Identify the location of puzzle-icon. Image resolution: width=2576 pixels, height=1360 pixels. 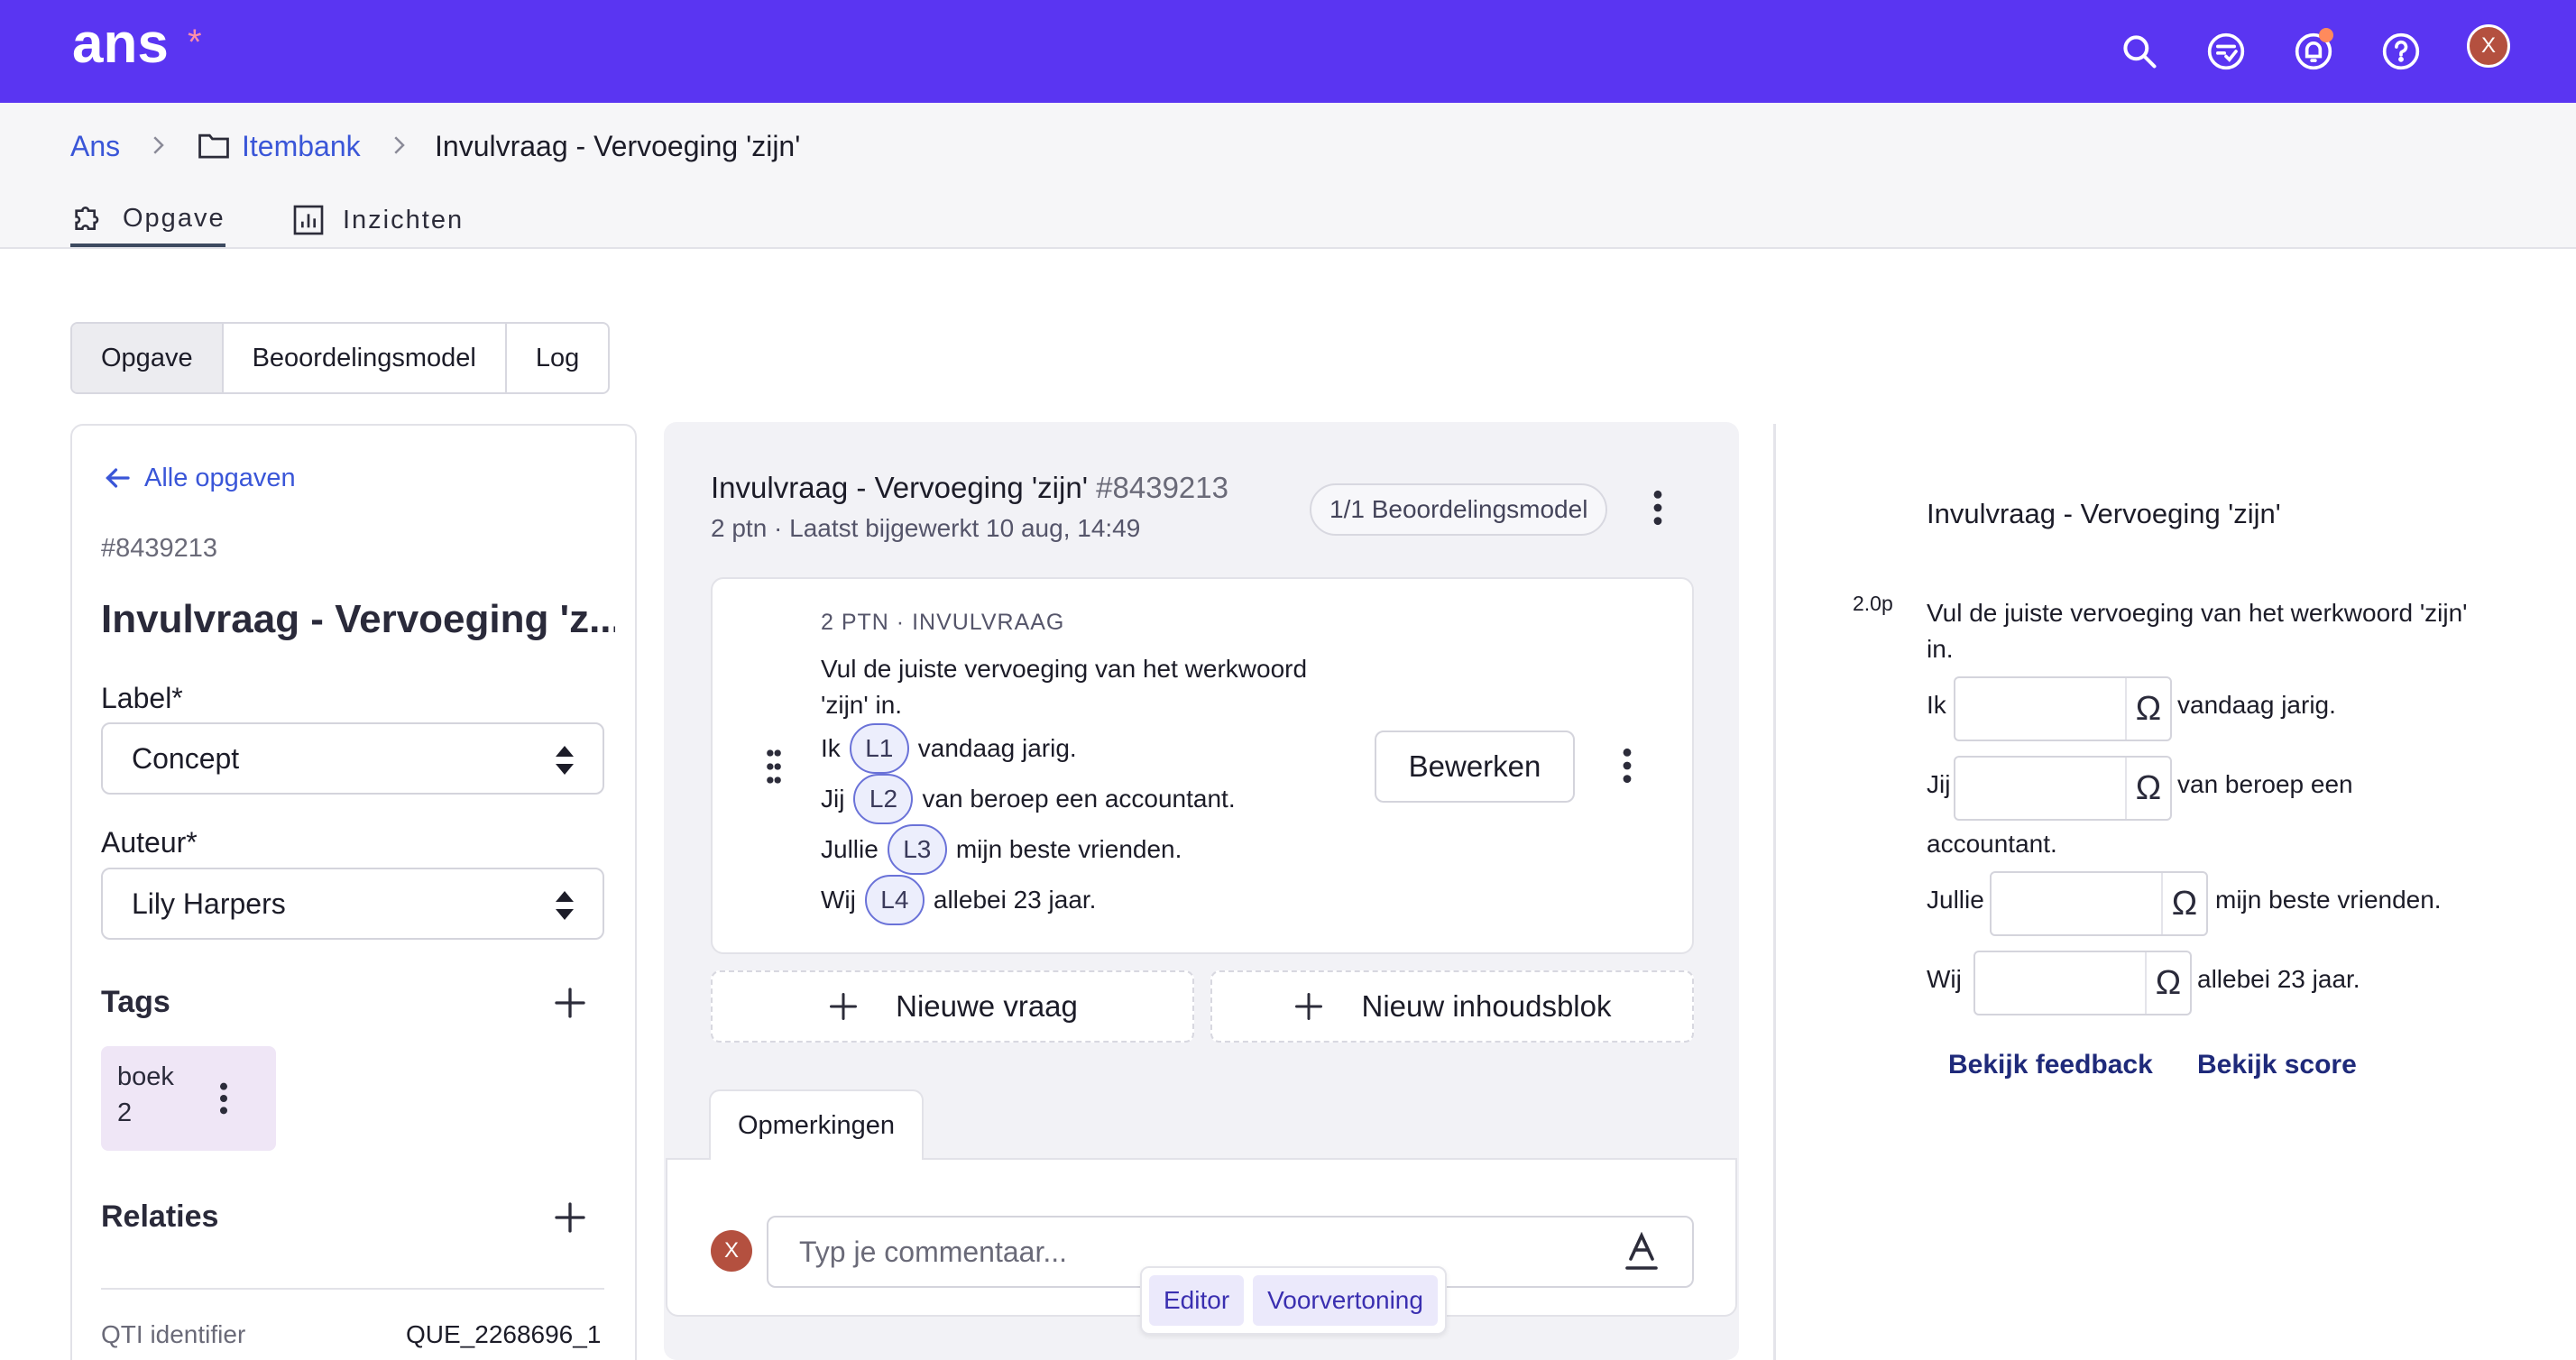
(87, 218).